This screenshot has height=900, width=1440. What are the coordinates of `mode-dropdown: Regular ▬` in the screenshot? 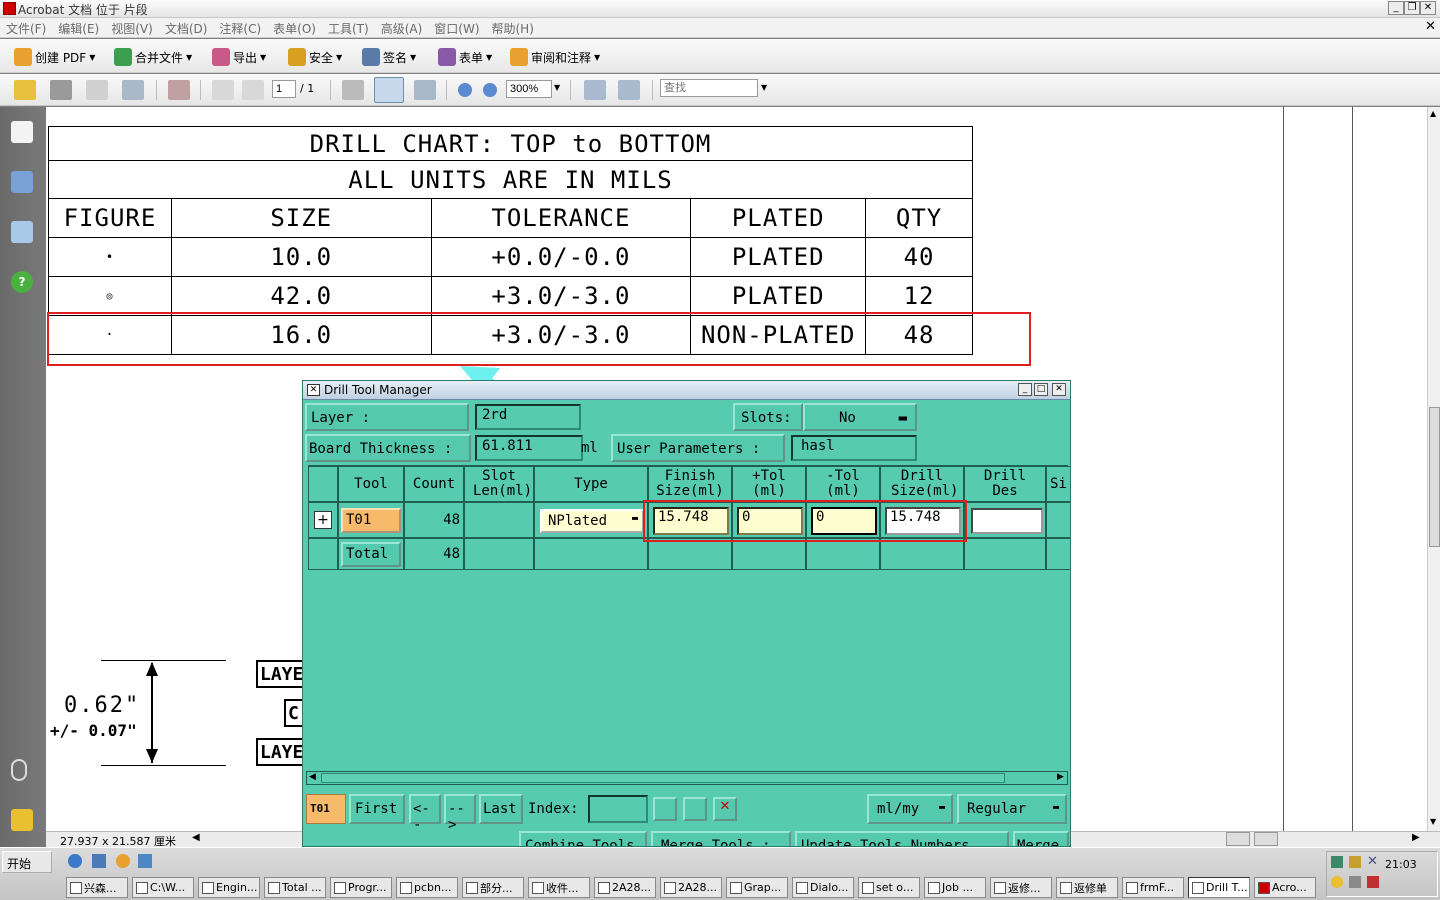 It's located at (1012, 809).